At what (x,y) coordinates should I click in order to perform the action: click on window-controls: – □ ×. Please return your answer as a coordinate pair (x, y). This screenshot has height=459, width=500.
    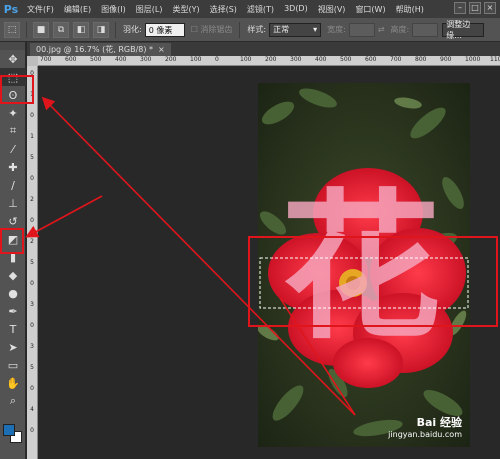
    Looking at the image, I should click on (475, 8).